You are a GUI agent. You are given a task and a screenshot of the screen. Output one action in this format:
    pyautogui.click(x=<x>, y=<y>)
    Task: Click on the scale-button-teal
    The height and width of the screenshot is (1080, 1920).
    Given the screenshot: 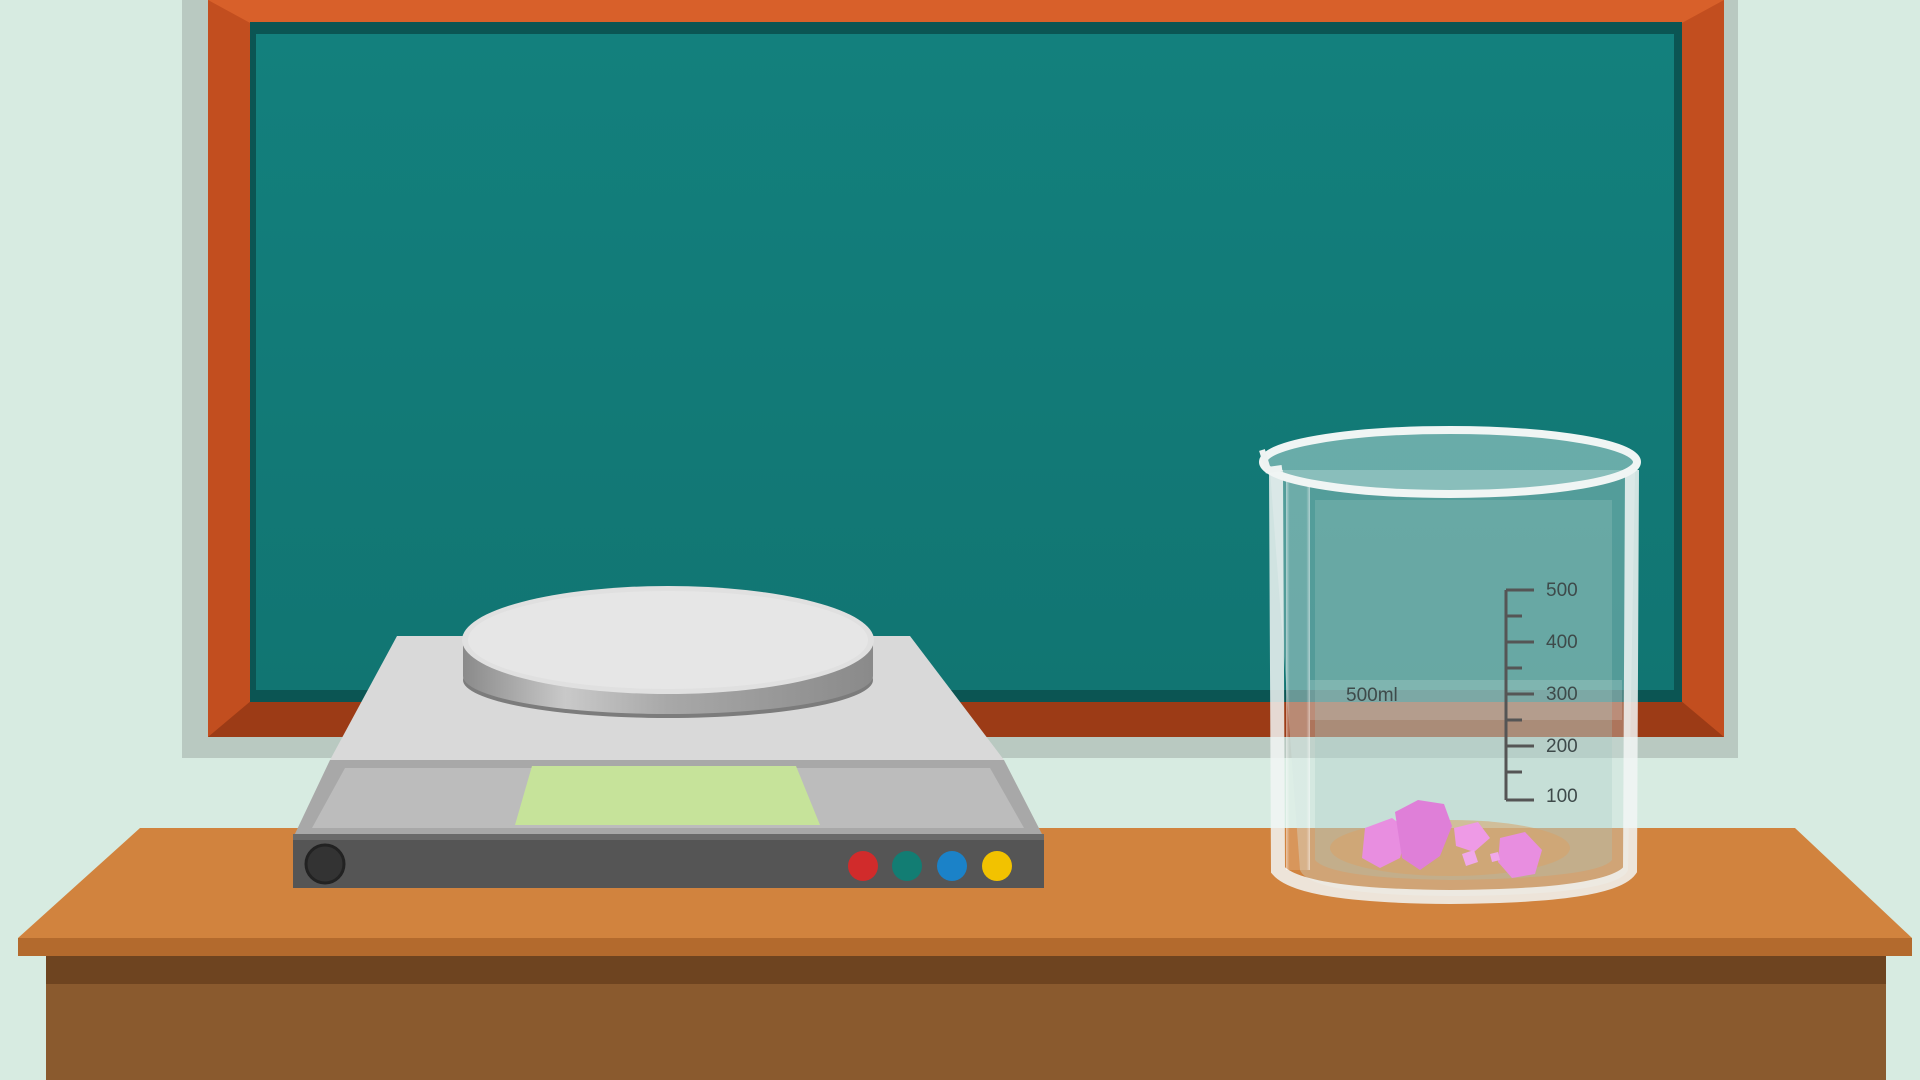 What is the action you would take?
    pyautogui.click(x=907, y=866)
    